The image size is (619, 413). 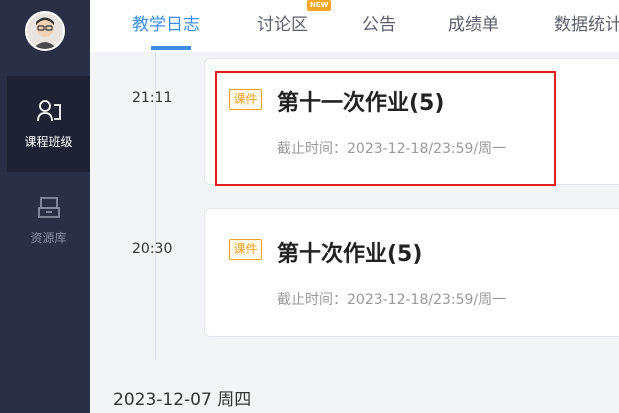 I want to click on sidebar-item-resource-library: 资源库, so click(x=48, y=220).